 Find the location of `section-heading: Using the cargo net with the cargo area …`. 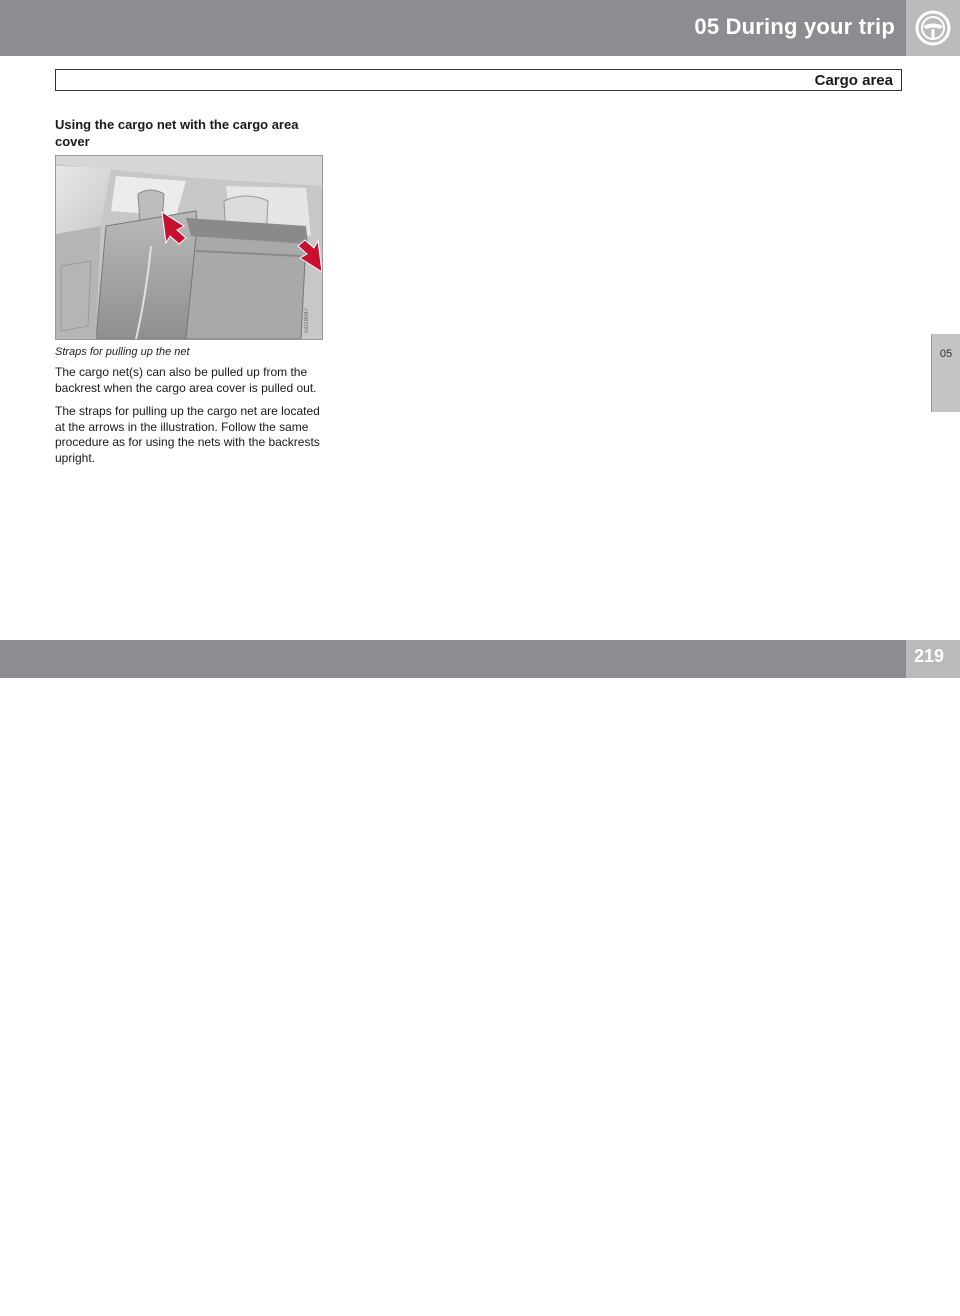

section-heading: Using the cargo net with the cargo area … is located at coordinates (177, 133).